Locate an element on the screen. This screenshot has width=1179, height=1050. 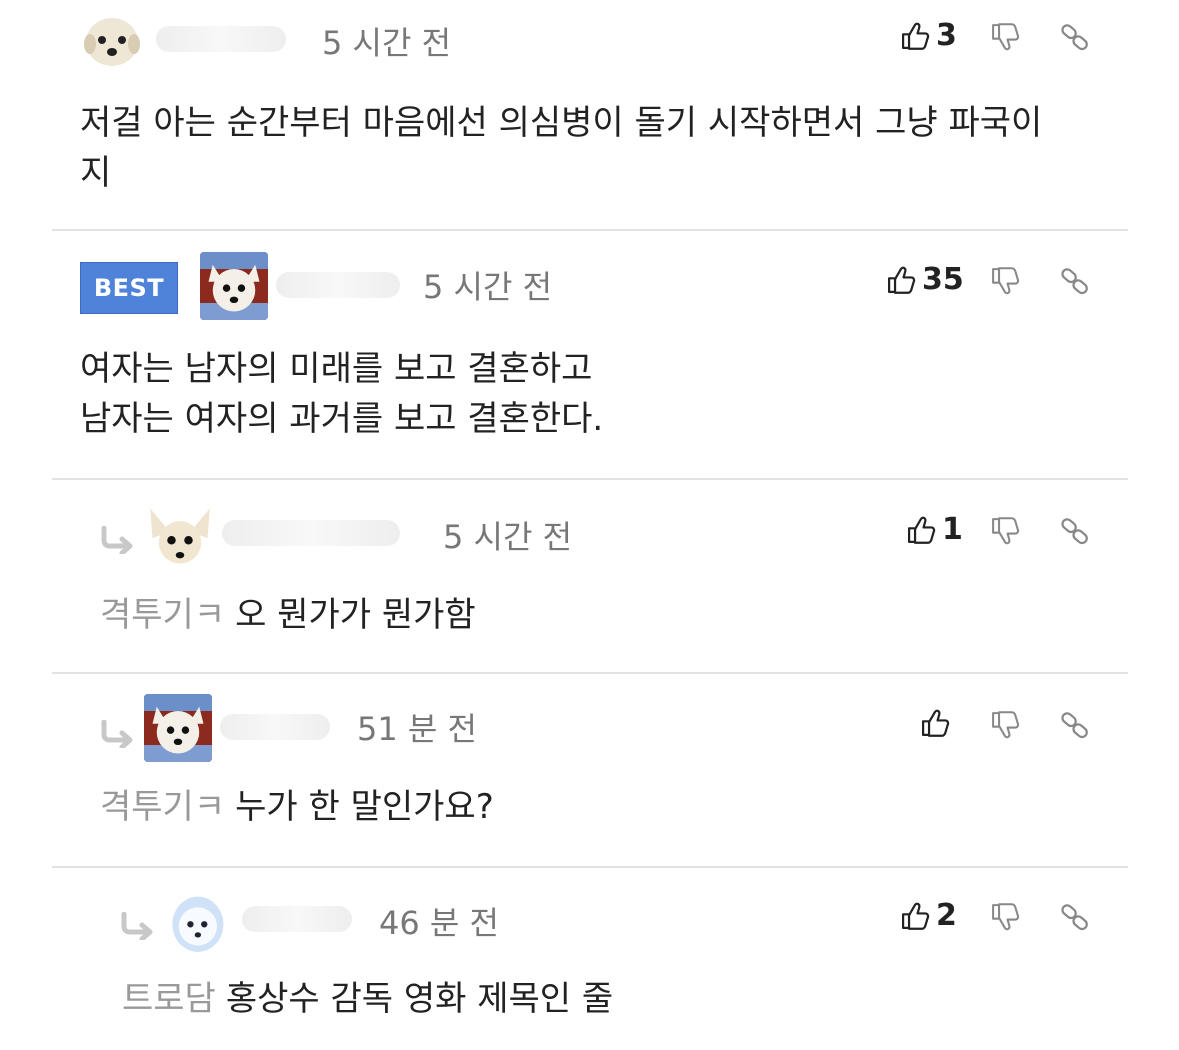
reply-text: 누가 한 말인가요? is located at coordinates (364, 807).